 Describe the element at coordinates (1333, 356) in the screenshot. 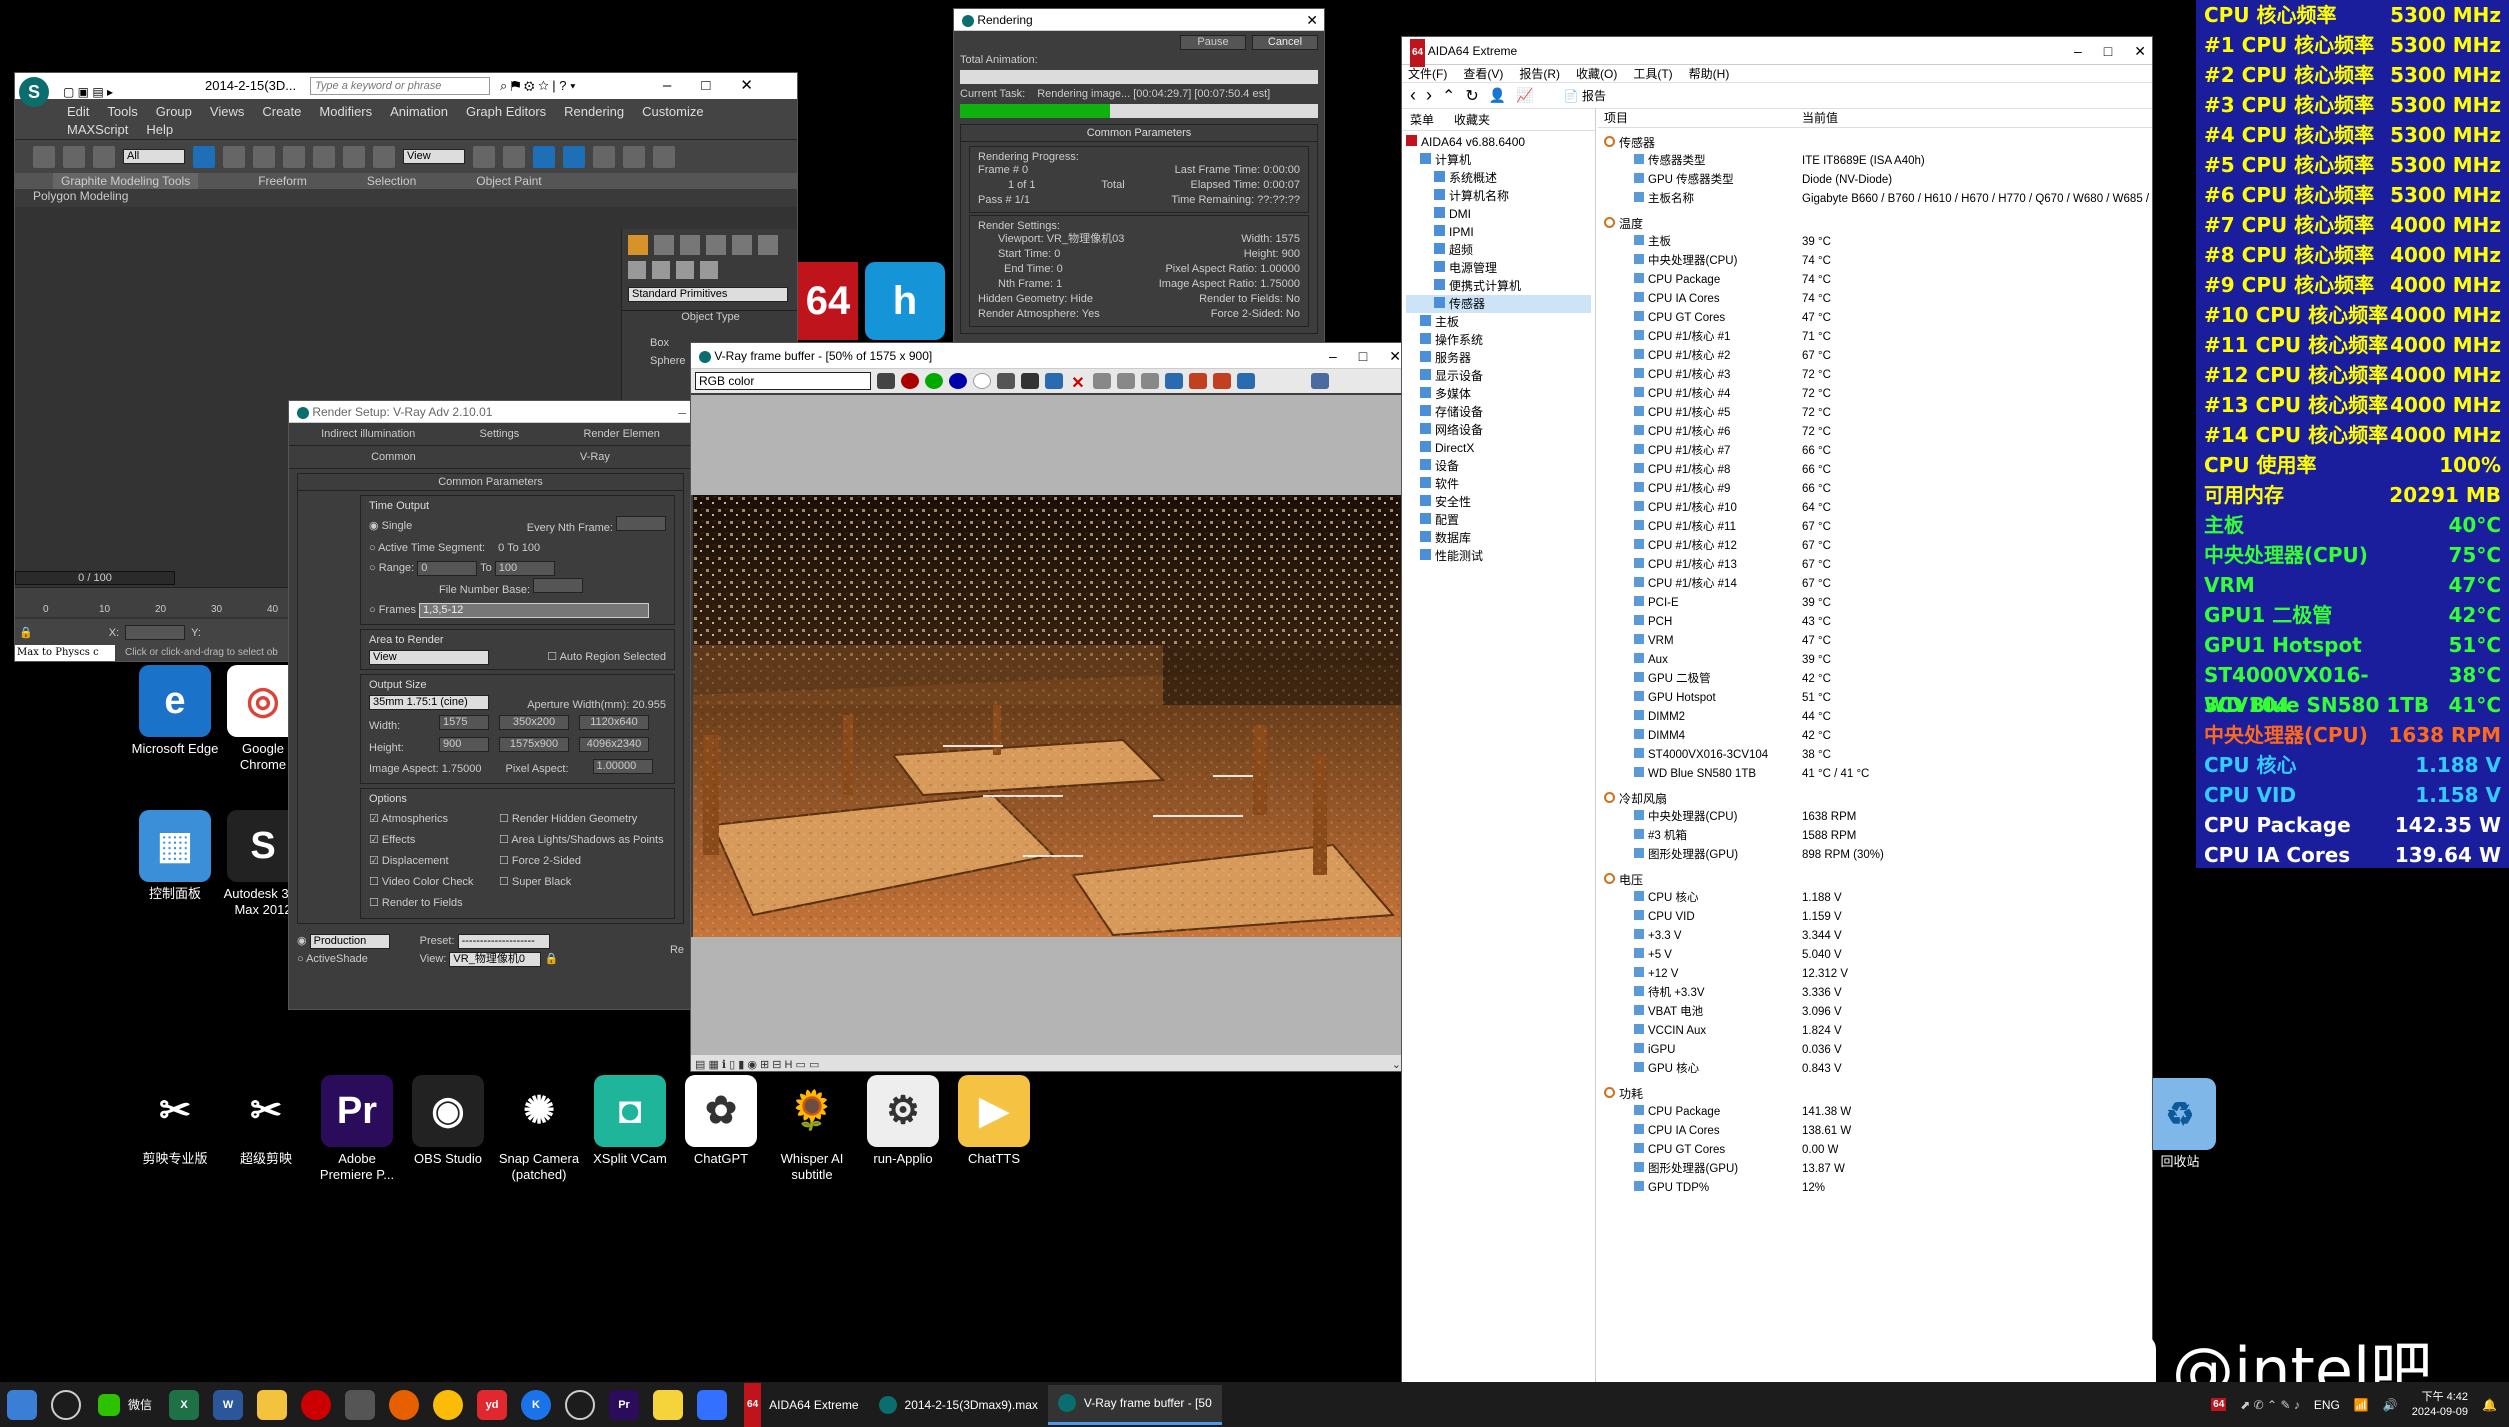

I see `minimize-icon: –` at that location.